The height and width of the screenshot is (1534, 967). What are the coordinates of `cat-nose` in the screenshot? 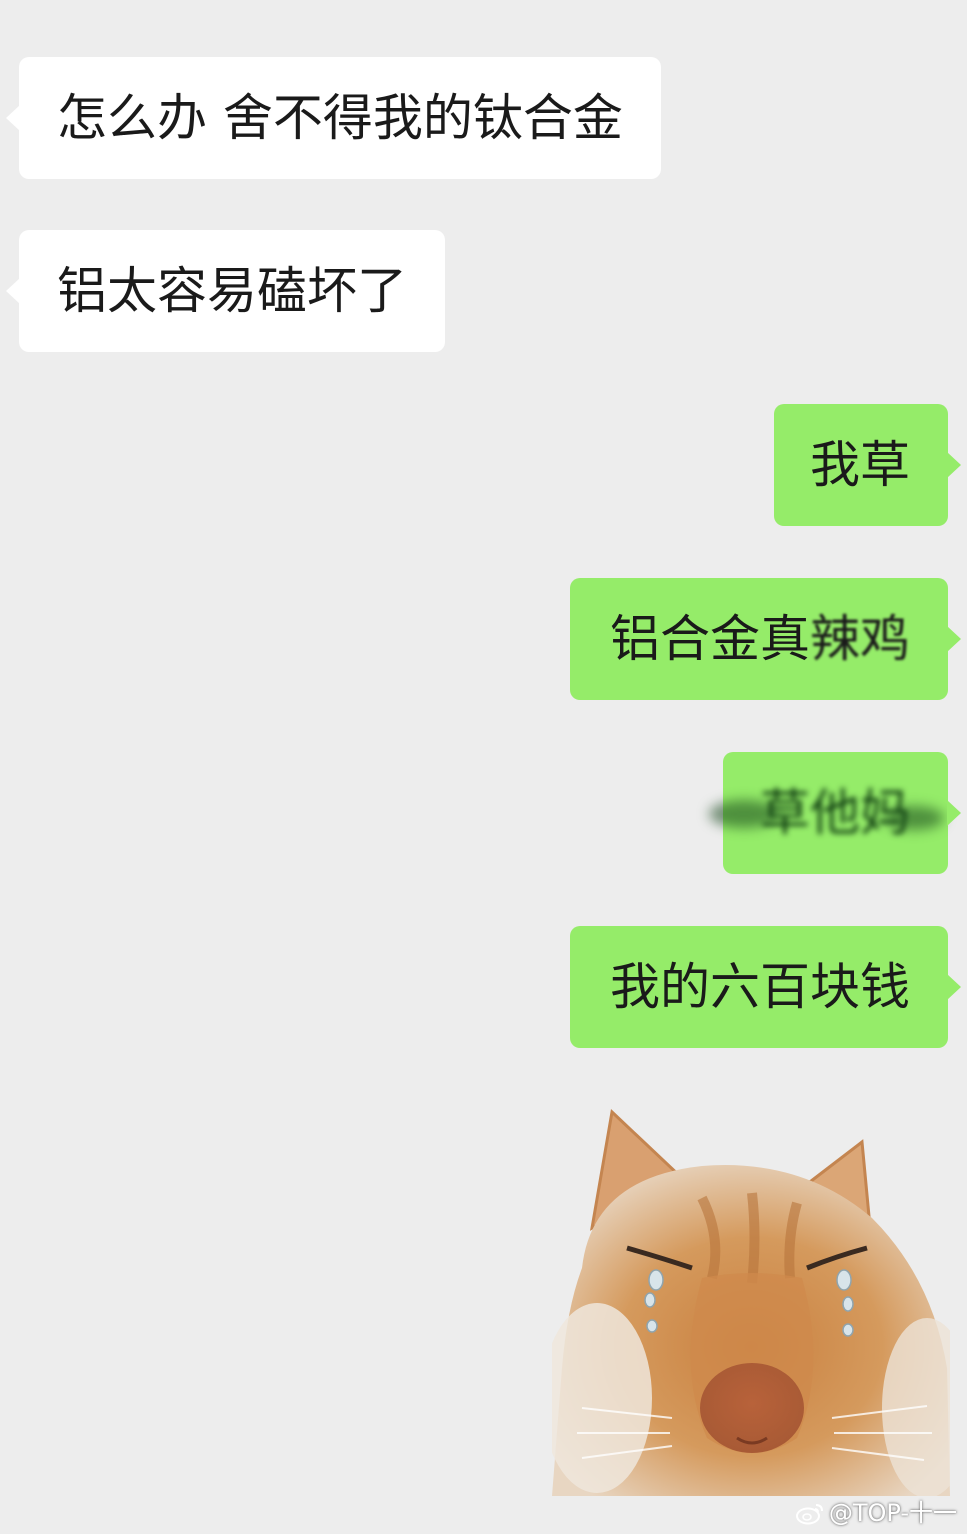 It's located at (752, 1408).